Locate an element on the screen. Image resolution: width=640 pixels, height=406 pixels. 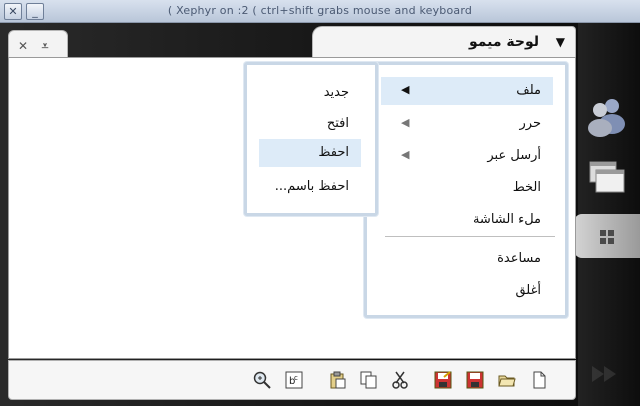
menu-item-file: ملف ◀ is located at coordinates (467, 91).